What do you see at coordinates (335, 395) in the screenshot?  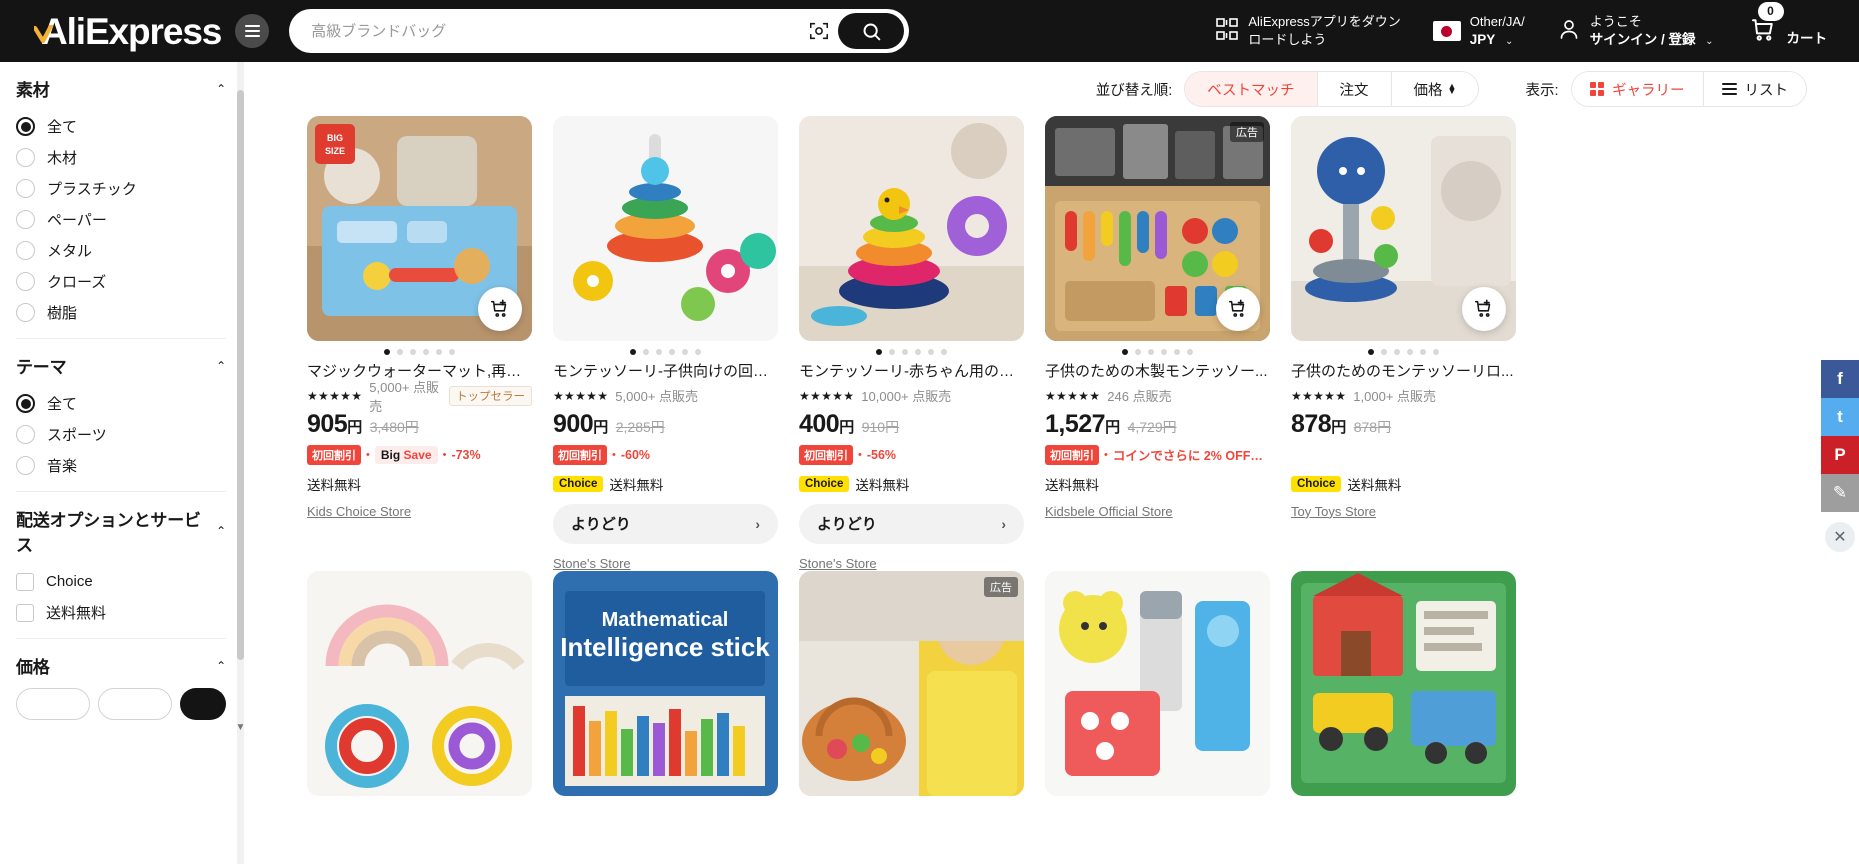 I see `rating-stars: ★★★★★` at bounding box center [335, 395].